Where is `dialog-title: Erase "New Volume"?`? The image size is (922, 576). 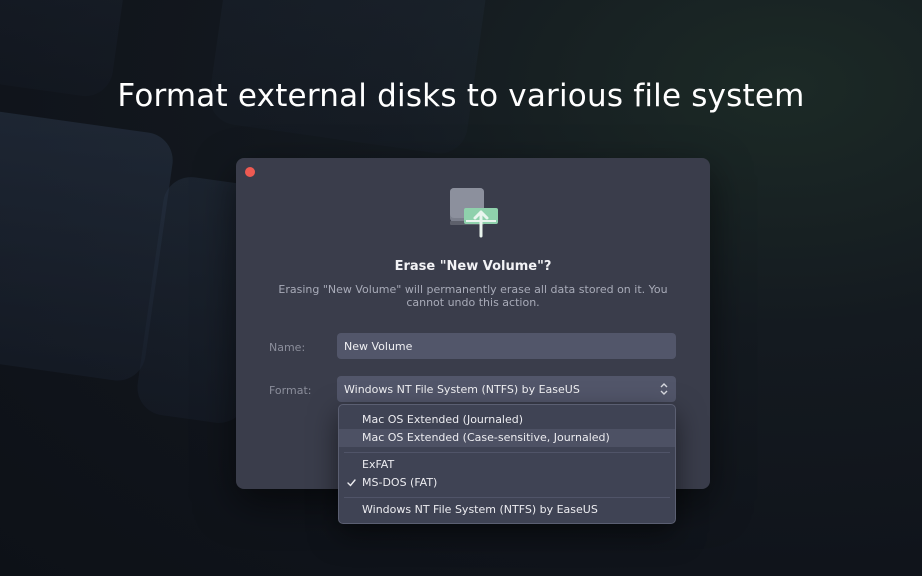
dialog-title: Erase "New Volume"? is located at coordinates (473, 266).